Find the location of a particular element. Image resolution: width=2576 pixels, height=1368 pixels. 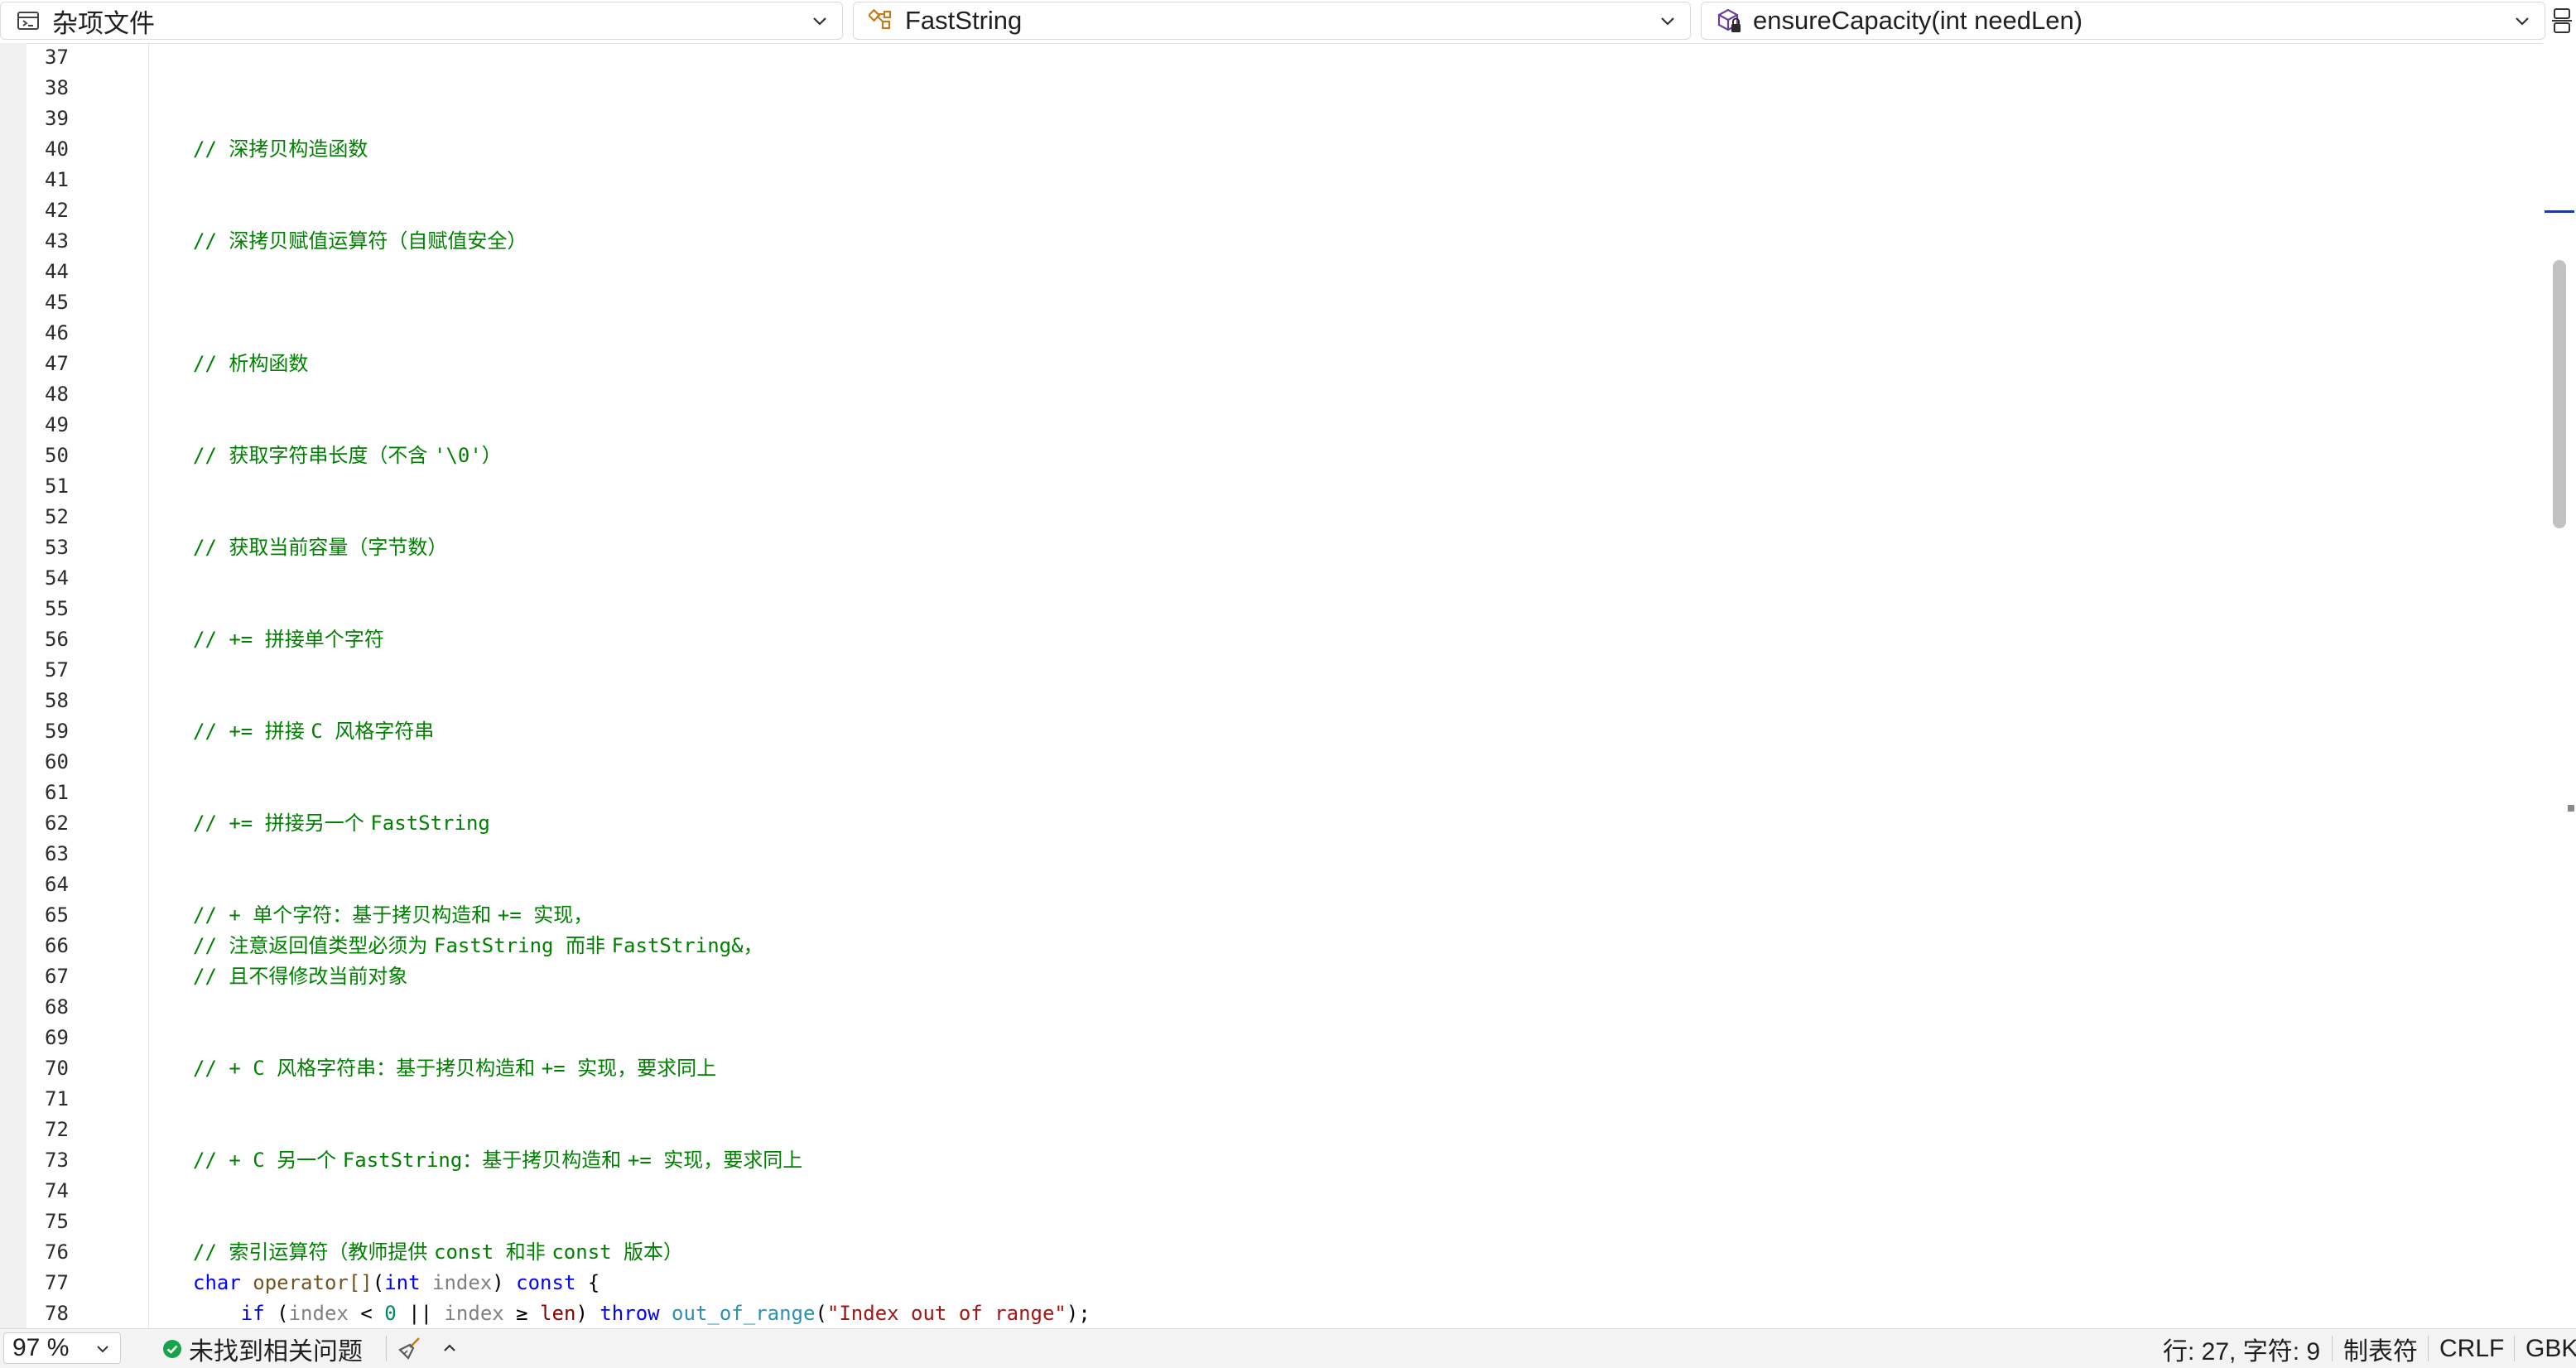

scroll-map-marker is located at coordinates (2571, 808).